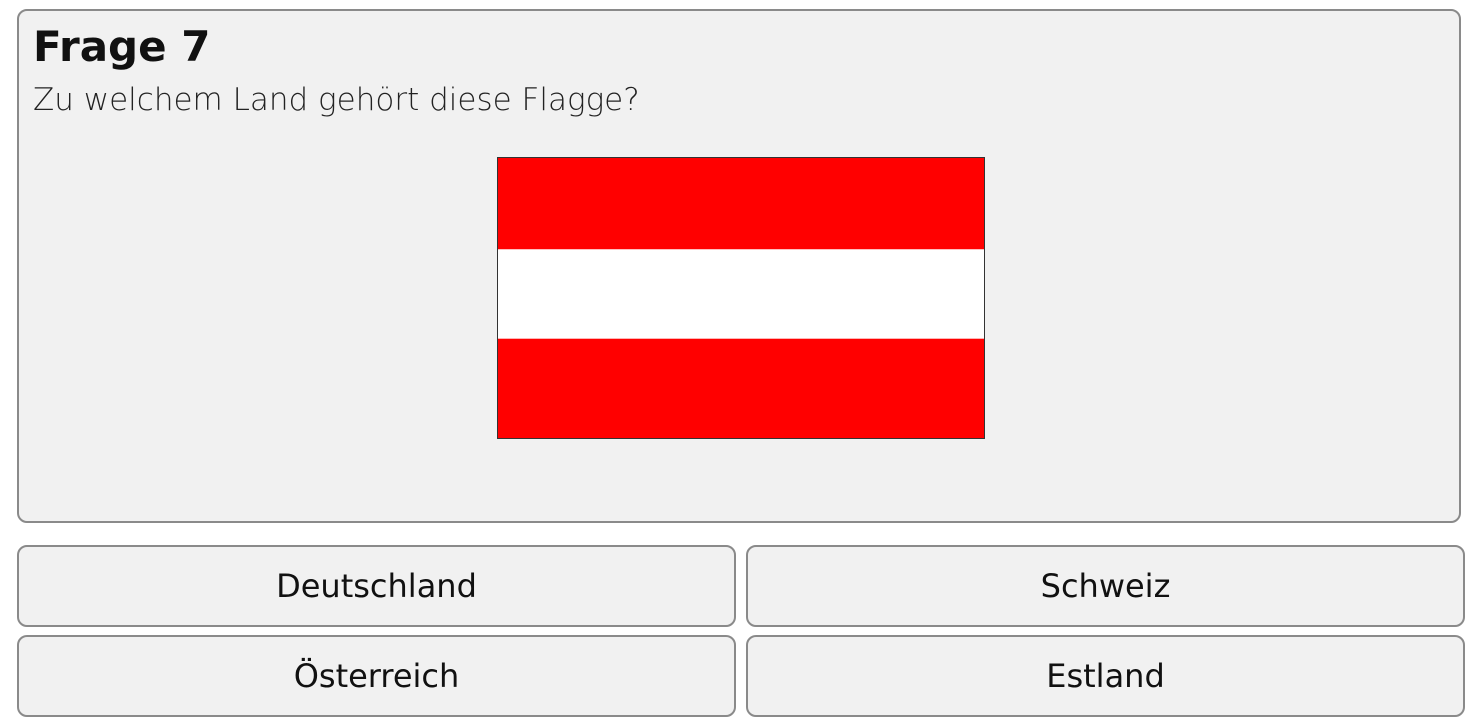  What do you see at coordinates (741, 388) in the screenshot?
I see `flag-stripe-bottom` at bounding box center [741, 388].